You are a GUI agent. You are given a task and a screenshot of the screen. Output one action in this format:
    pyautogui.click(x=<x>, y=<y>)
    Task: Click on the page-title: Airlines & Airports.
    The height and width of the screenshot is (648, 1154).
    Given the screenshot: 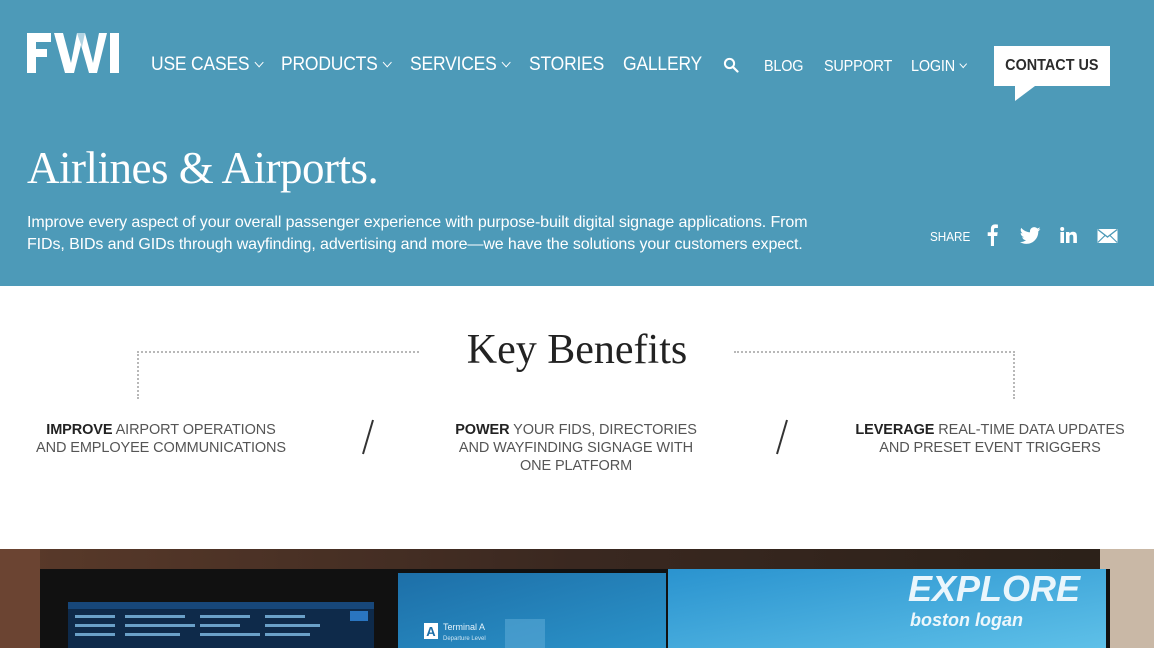 What is the action you would take?
    pyautogui.click(x=203, y=168)
    